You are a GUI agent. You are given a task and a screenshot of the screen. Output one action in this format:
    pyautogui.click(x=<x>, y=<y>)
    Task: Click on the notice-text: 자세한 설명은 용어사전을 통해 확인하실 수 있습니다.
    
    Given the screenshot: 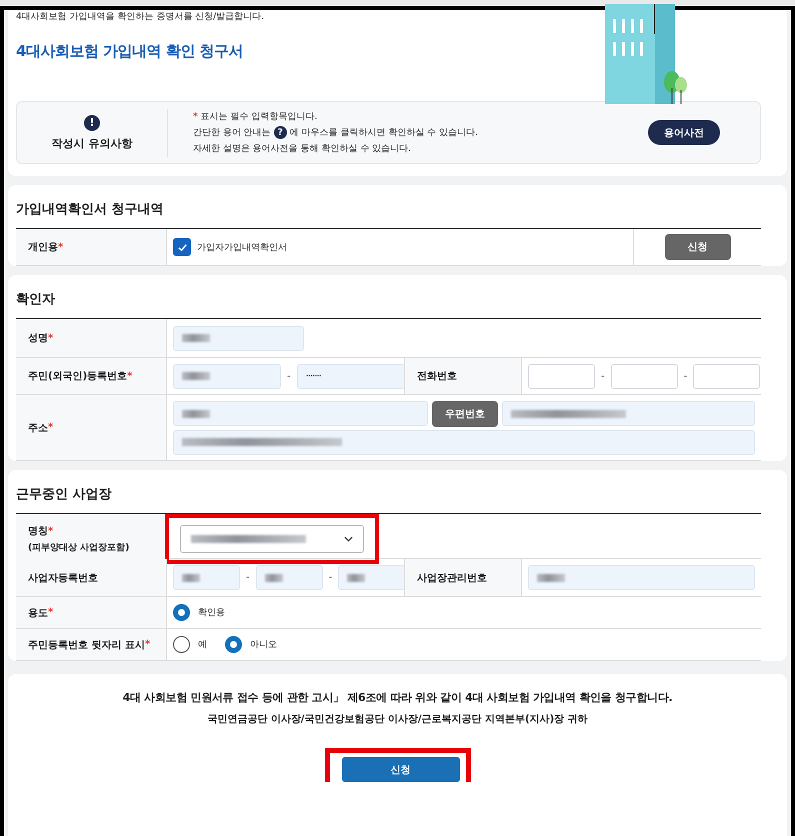 What is the action you would take?
    pyautogui.click(x=302, y=149)
    